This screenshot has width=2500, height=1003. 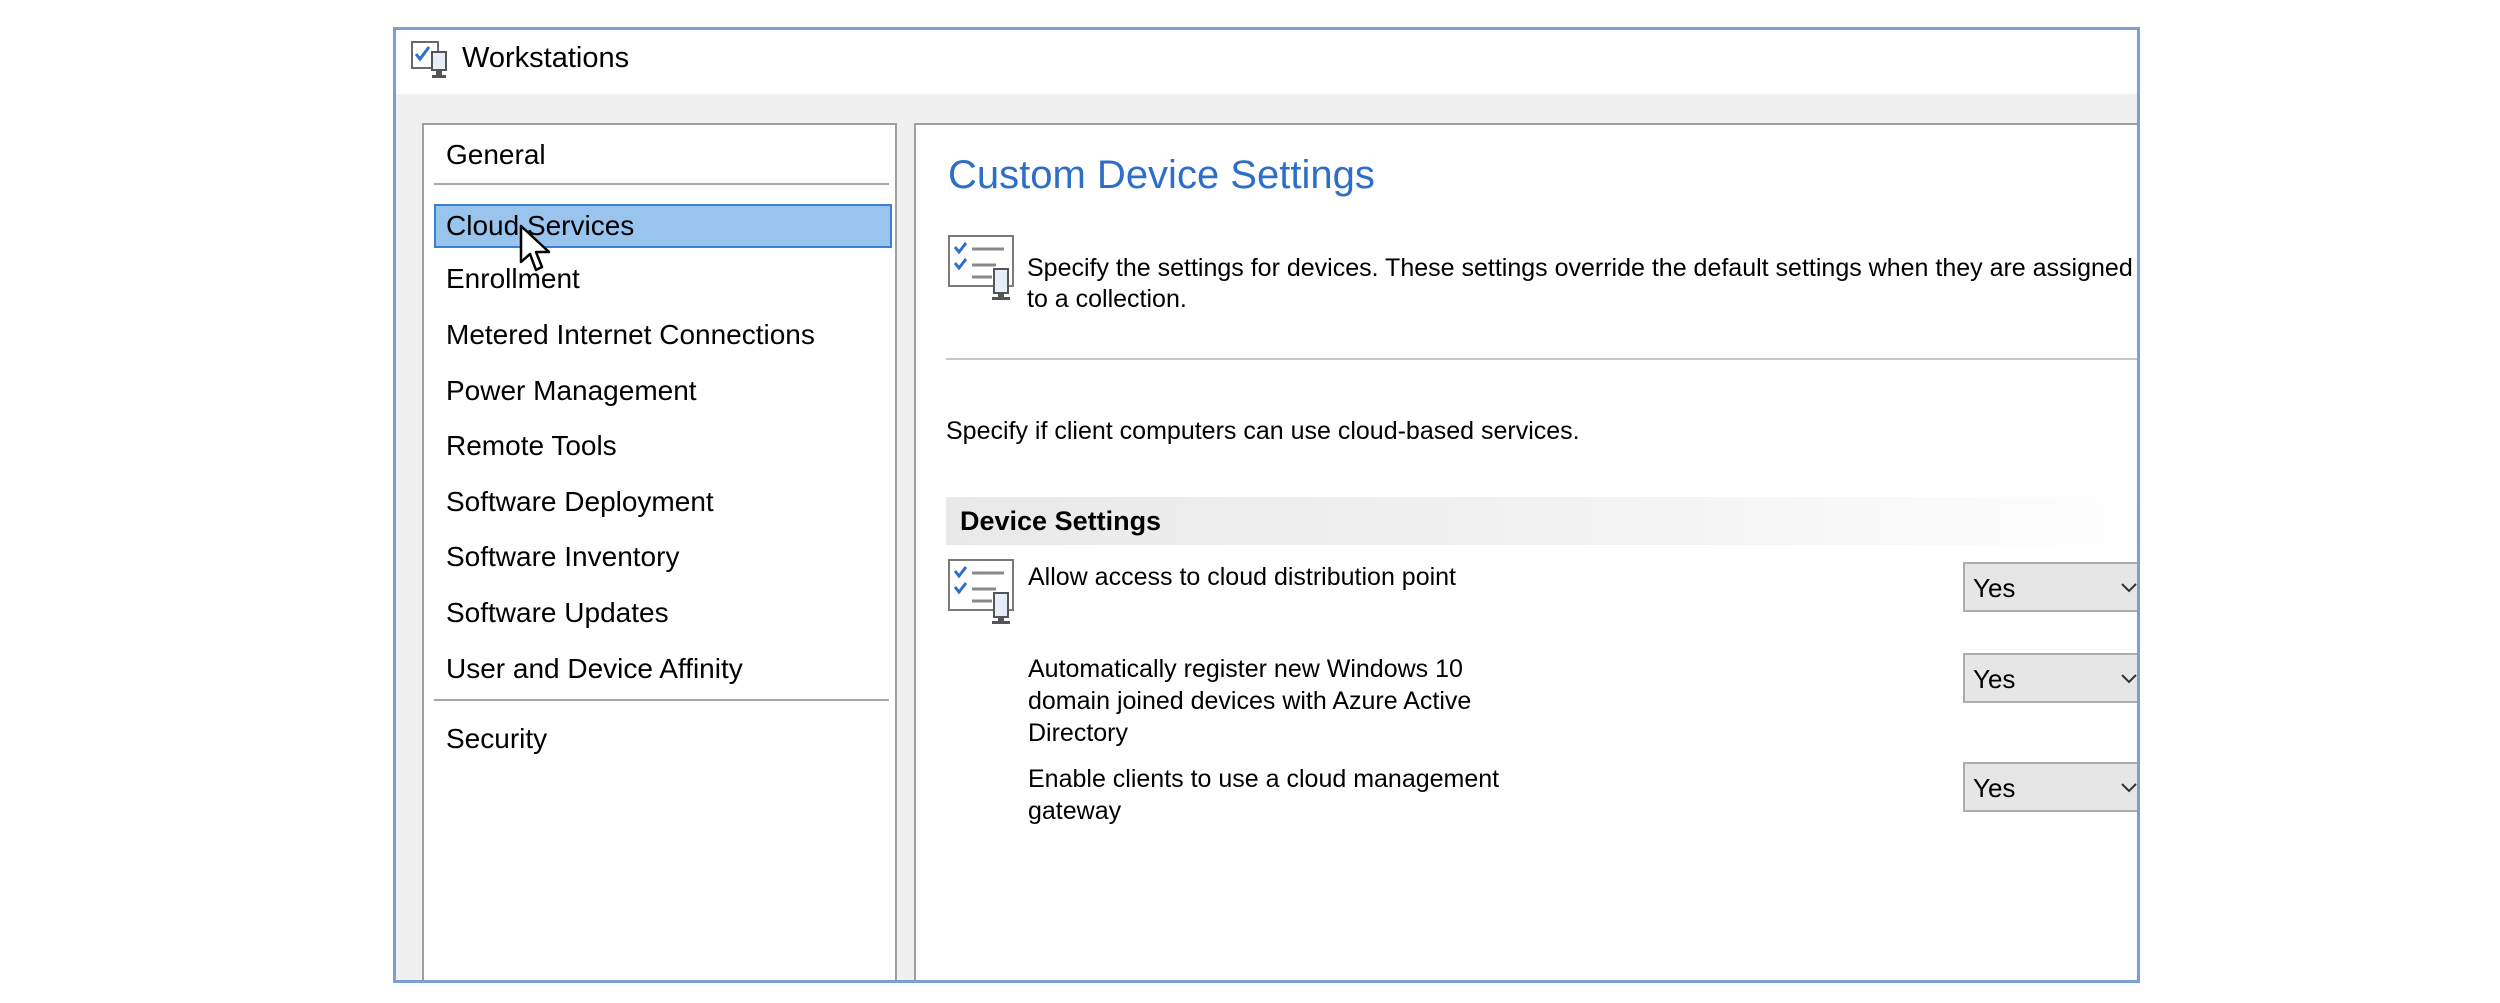 What do you see at coordinates (663, 392) in the screenshot?
I see `nav-item-power-management: Power Management` at bounding box center [663, 392].